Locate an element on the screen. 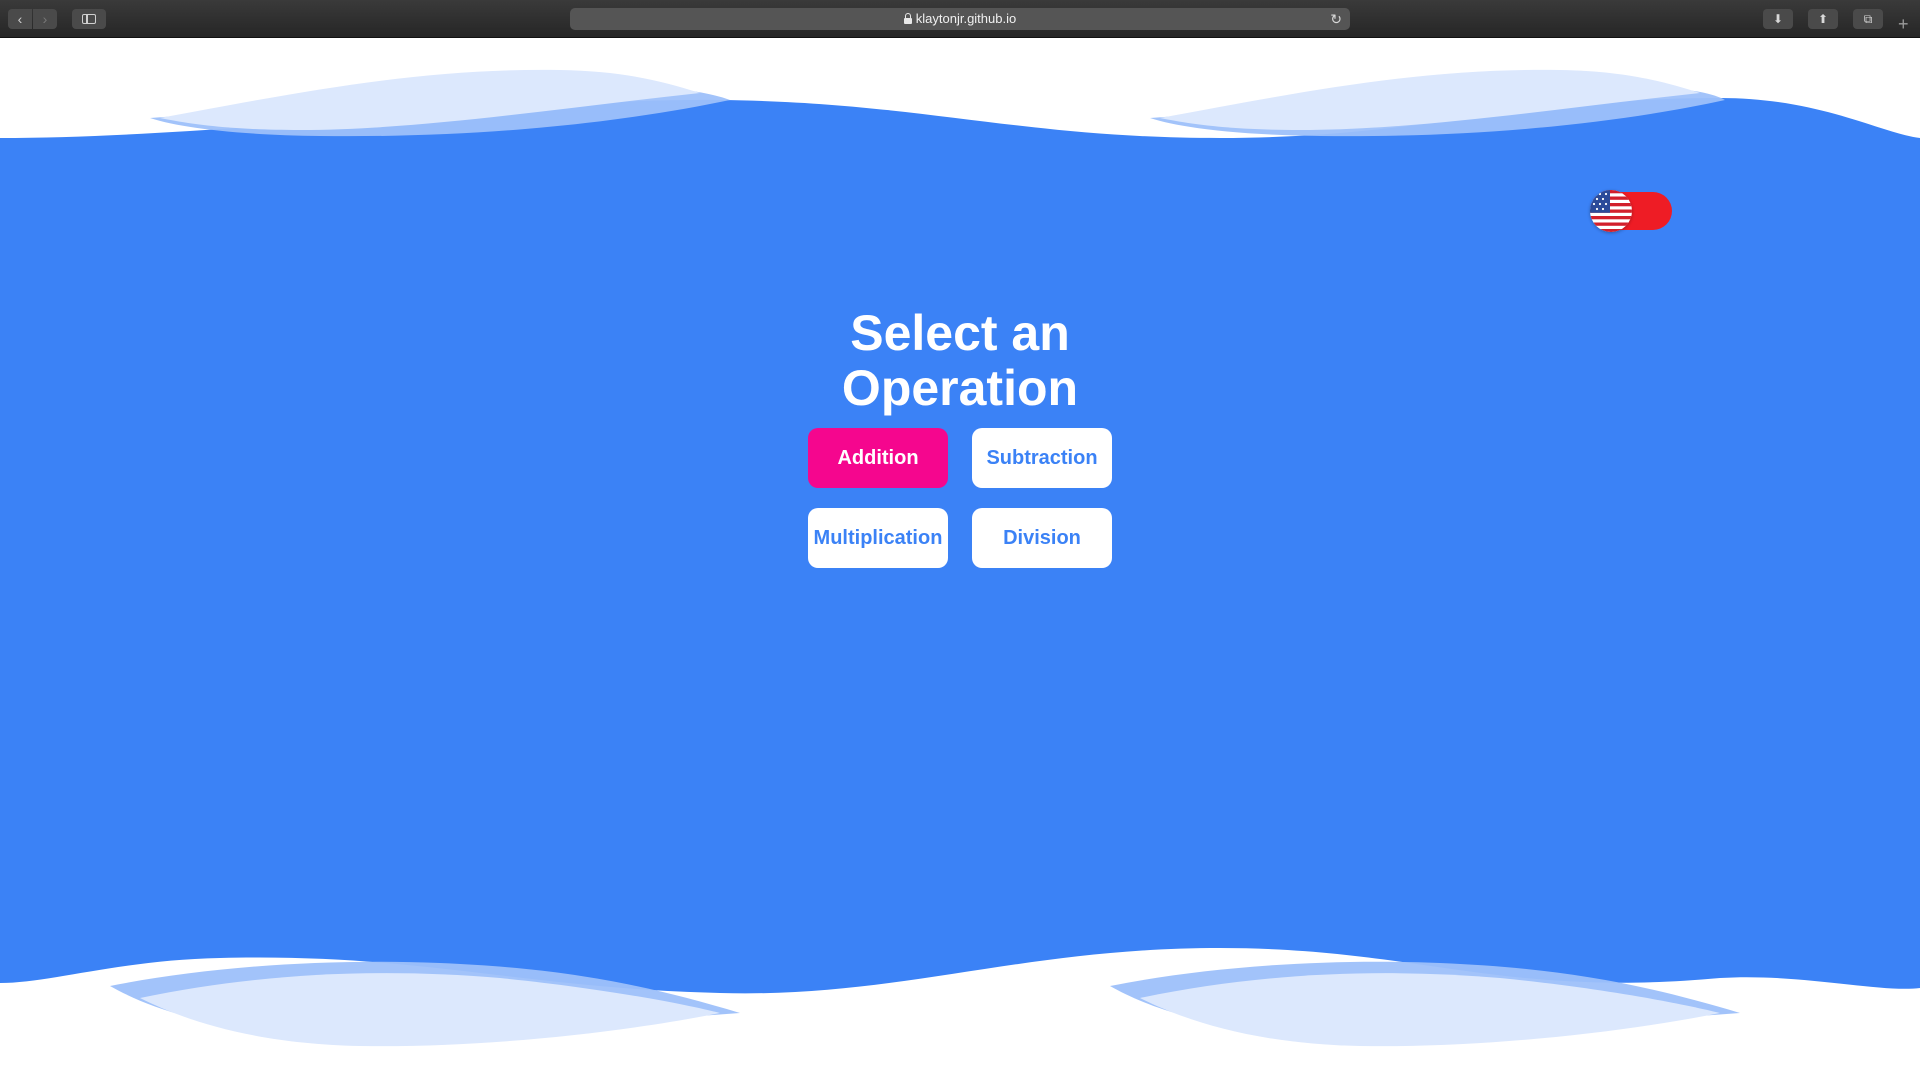  page-title: Select an Operation is located at coordinates (960, 360).